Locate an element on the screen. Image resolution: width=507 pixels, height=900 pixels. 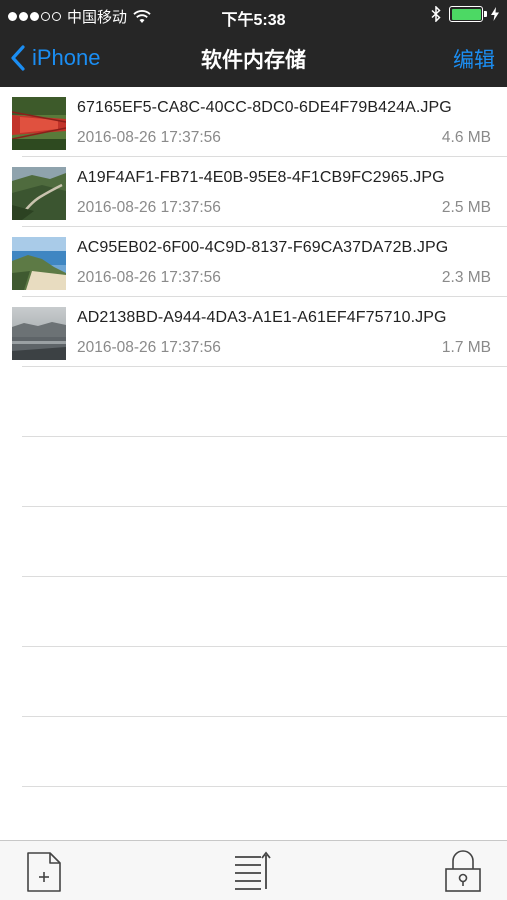
status-bar: 中国移动 下午5:38 is located at coordinates (253, 15).